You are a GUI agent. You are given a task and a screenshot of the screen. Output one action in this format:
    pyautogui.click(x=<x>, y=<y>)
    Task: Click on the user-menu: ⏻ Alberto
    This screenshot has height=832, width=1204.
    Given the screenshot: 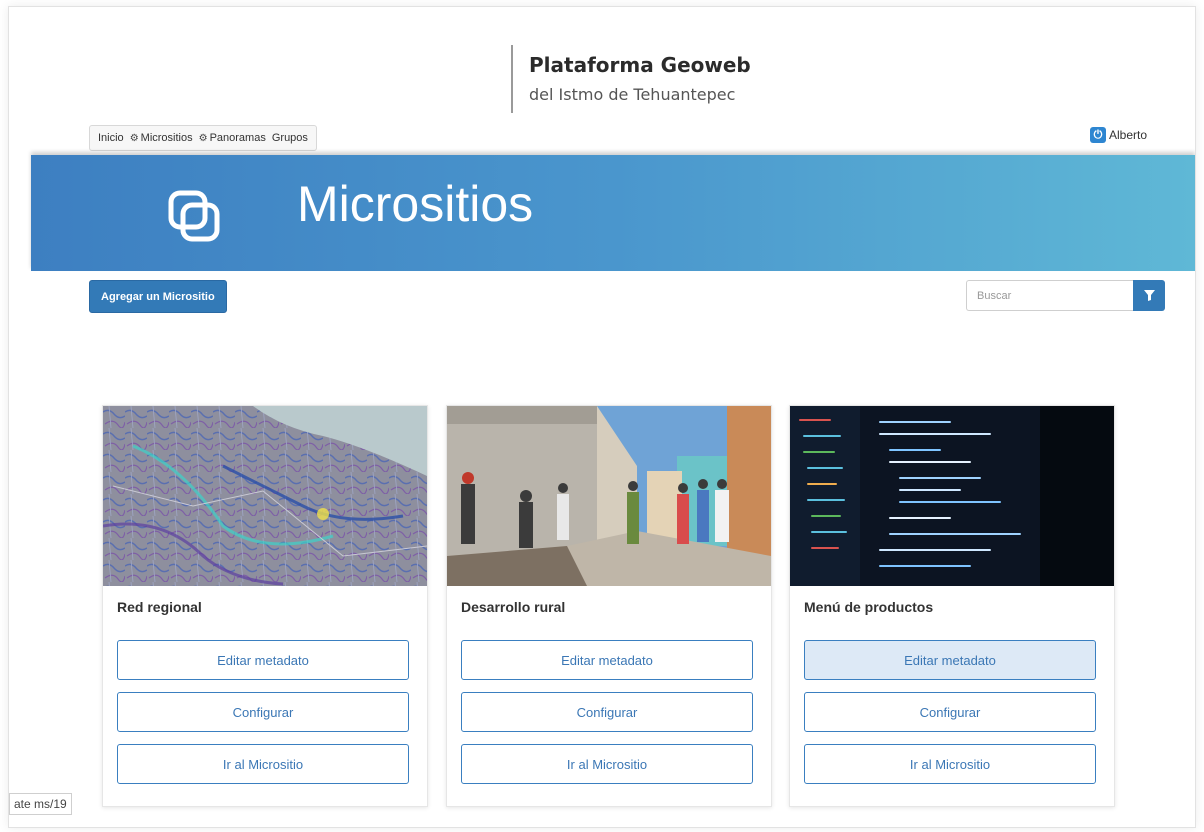 What is the action you would take?
    pyautogui.click(x=1118, y=135)
    